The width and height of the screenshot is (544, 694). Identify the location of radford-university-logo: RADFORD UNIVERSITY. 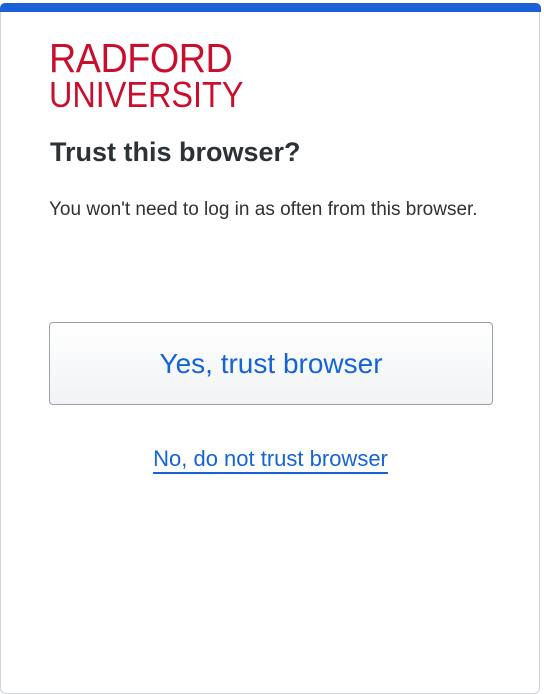
(157, 75).